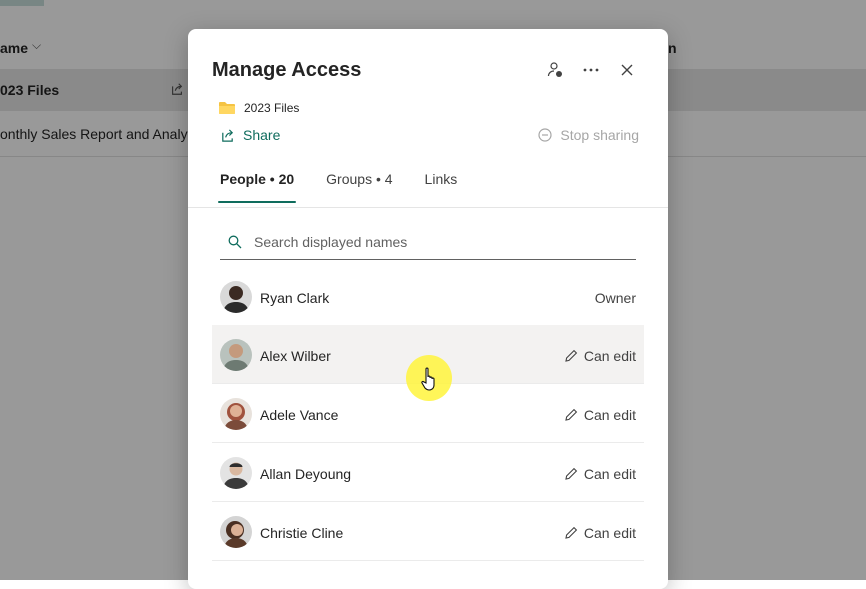  Describe the element at coordinates (295, 356) in the screenshot. I see `person-name: Alex Wilber` at that location.